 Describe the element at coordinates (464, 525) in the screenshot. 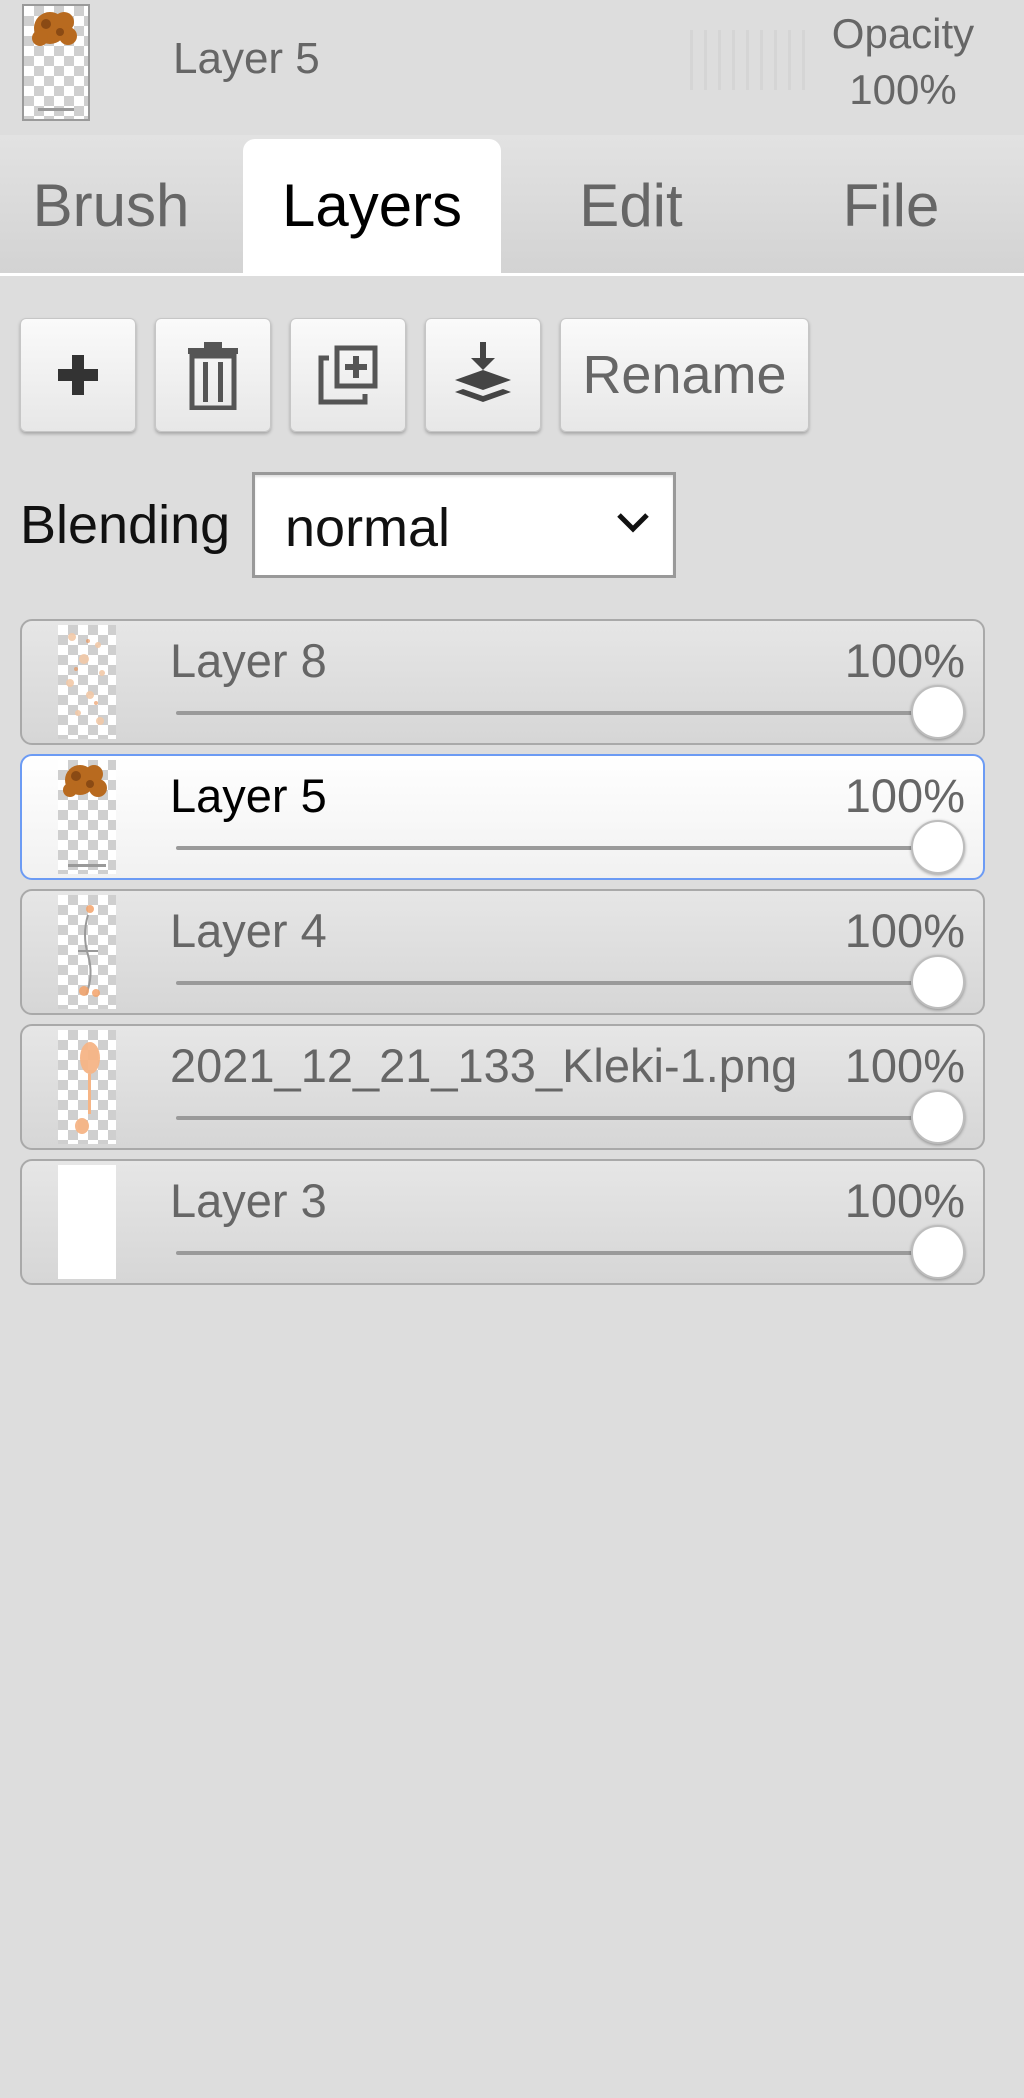

I see `blending-mode-select: normal` at that location.